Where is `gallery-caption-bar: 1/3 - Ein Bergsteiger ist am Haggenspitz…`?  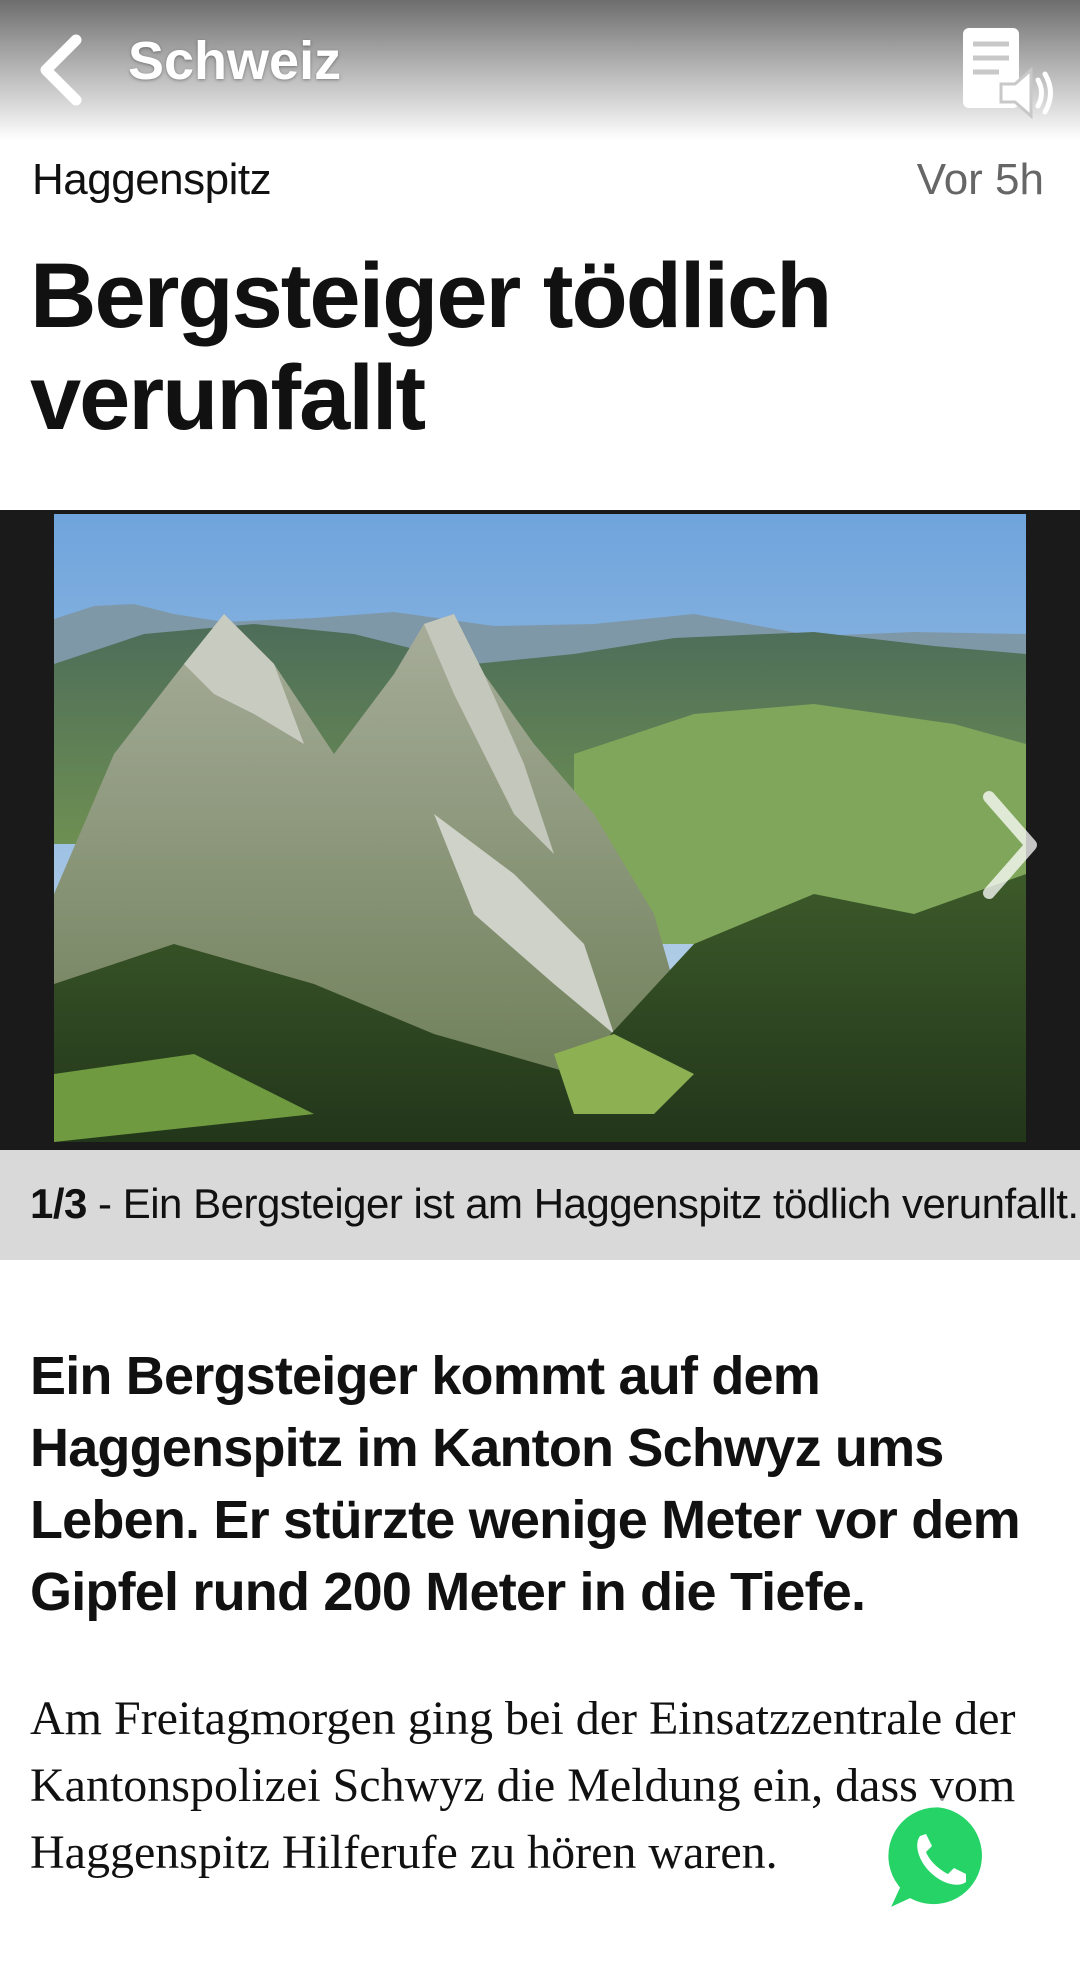 gallery-caption-bar: 1/3 - Ein Bergsteiger ist am Haggenspitz… is located at coordinates (540, 1205).